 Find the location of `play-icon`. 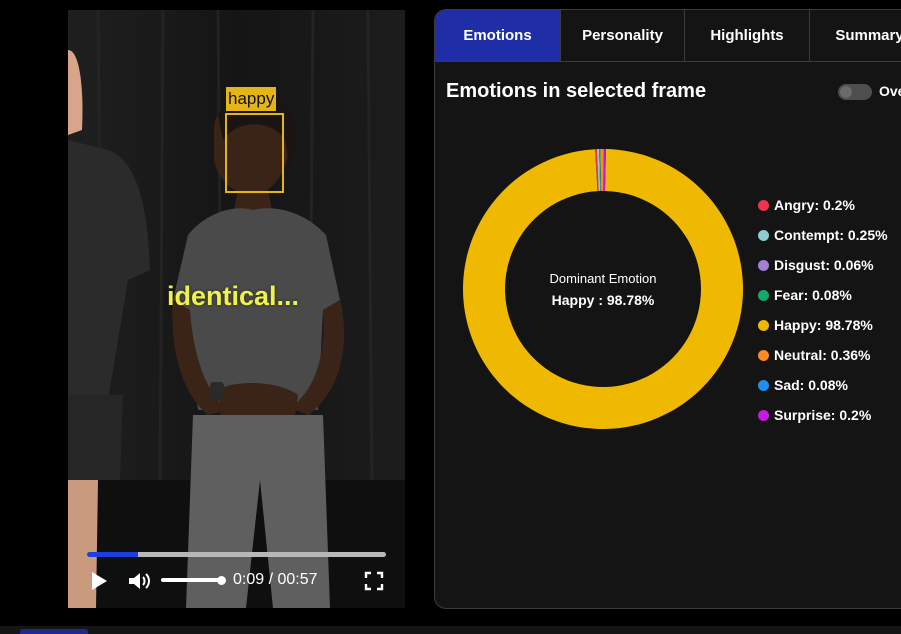

play-icon is located at coordinates (99, 581).